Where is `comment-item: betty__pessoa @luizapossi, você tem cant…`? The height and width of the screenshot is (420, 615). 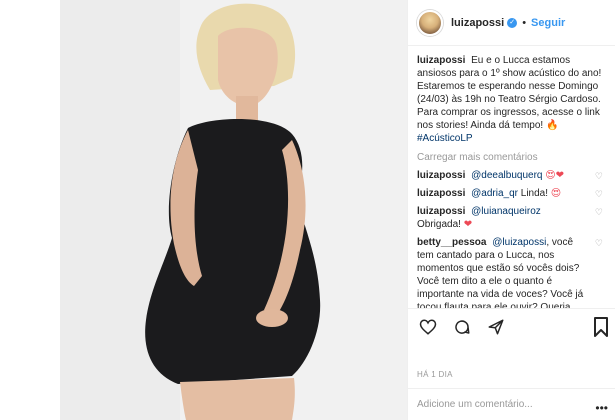
comment-item: betty__pessoa @luizapossi, você tem cant… is located at coordinates (510, 272).